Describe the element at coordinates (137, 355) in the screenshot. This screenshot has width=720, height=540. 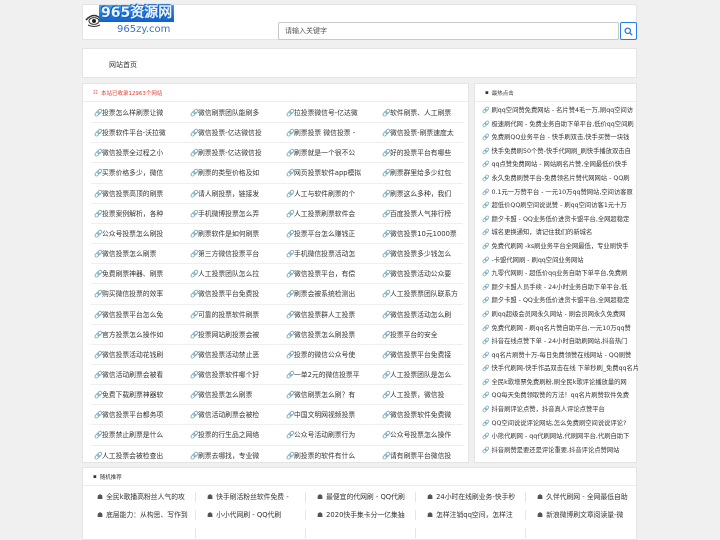
I see `site-link: 🔗 微信投票活动花钱刷` at that location.